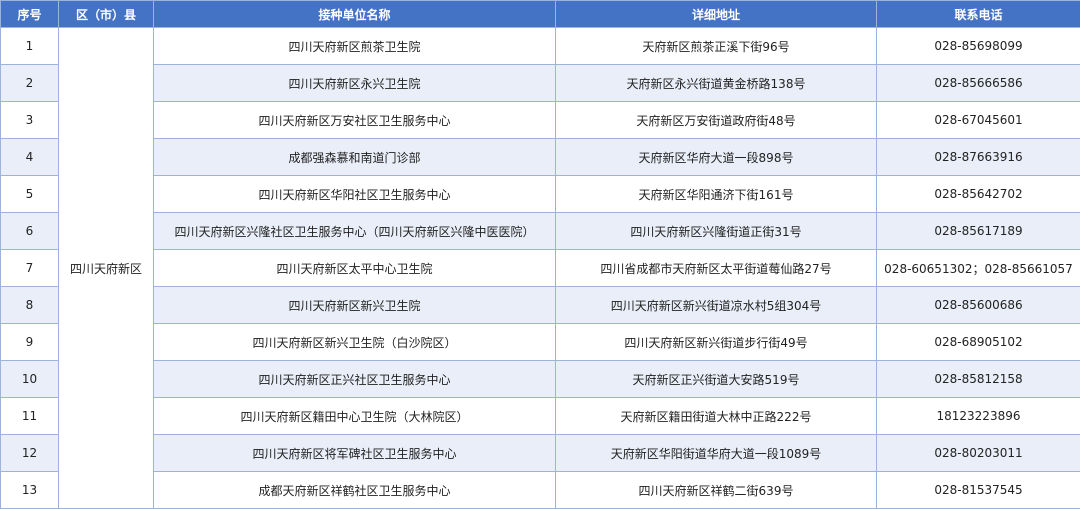 Image resolution: width=1080 pixels, height=509 pixels. Describe the element at coordinates (355, 416) in the screenshot. I see `site-name: 四川天府新区籍田中心卫生院（大林院区）` at that location.